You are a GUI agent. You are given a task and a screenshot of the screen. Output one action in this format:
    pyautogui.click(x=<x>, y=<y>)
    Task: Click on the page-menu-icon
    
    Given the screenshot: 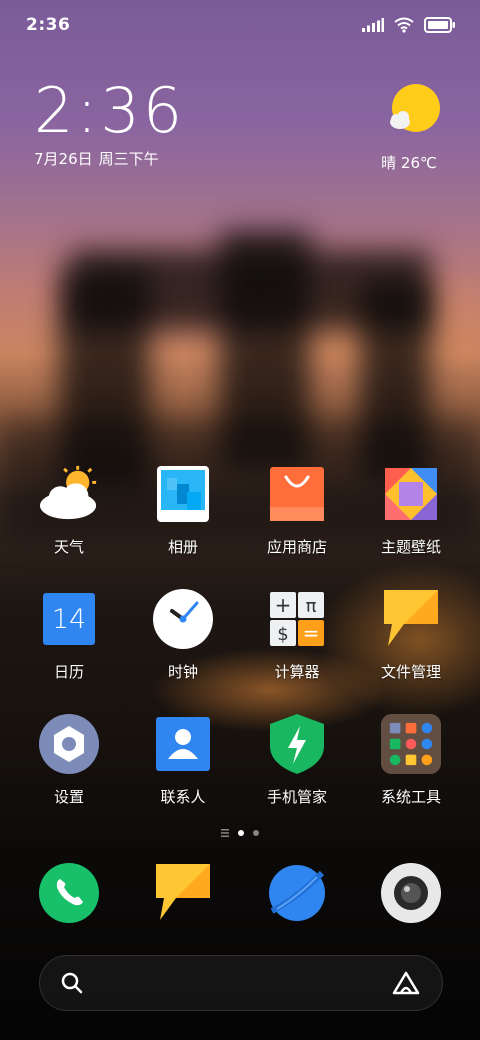 What is the action you would take?
    pyautogui.click(x=225, y=833)
    